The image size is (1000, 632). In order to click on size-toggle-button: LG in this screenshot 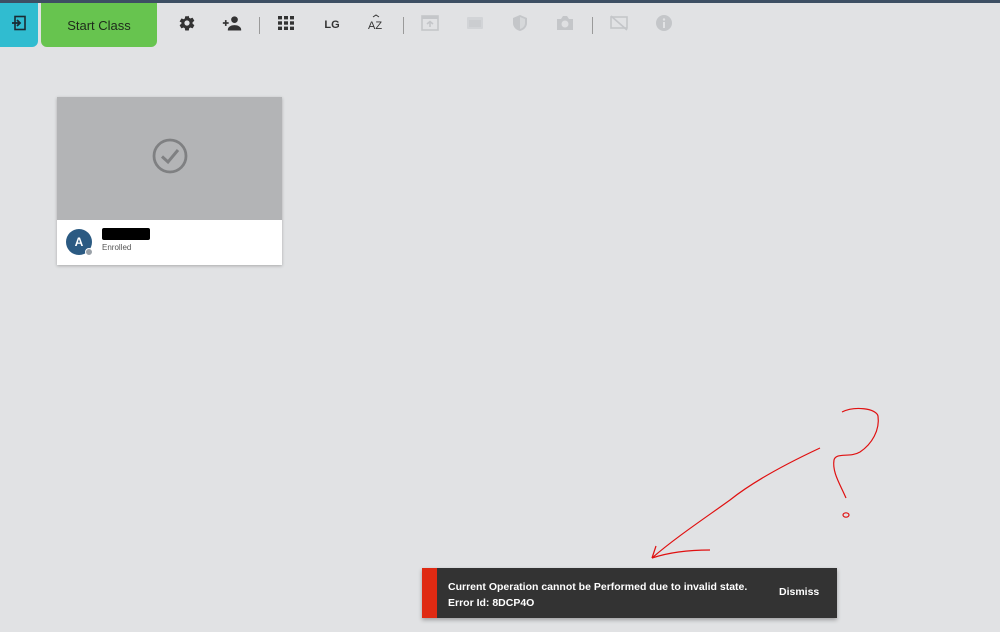, I will do `click(332, 25)`.